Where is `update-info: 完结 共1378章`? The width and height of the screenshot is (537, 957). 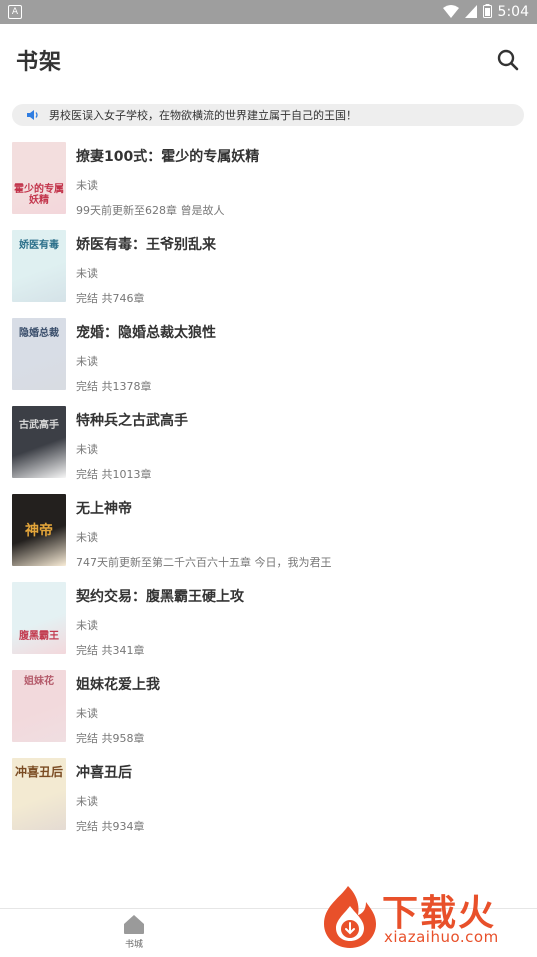 update-info: 完结 共1378章 is located at coordinates (114, 386).